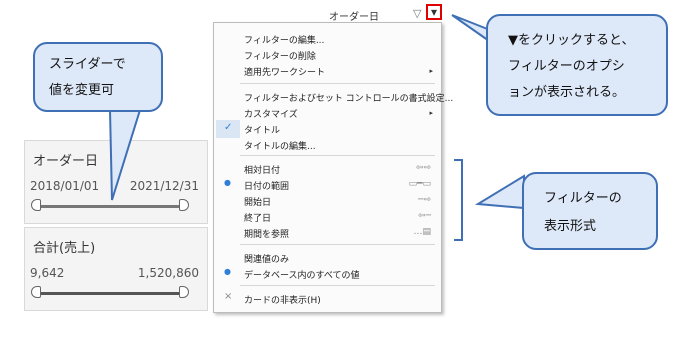 The width and height of the screenshot is (690, 346). Describe the element at coordinates (262, 169) in the screenshot. I see `menu-item-relative-date: 相対日付` at that location.